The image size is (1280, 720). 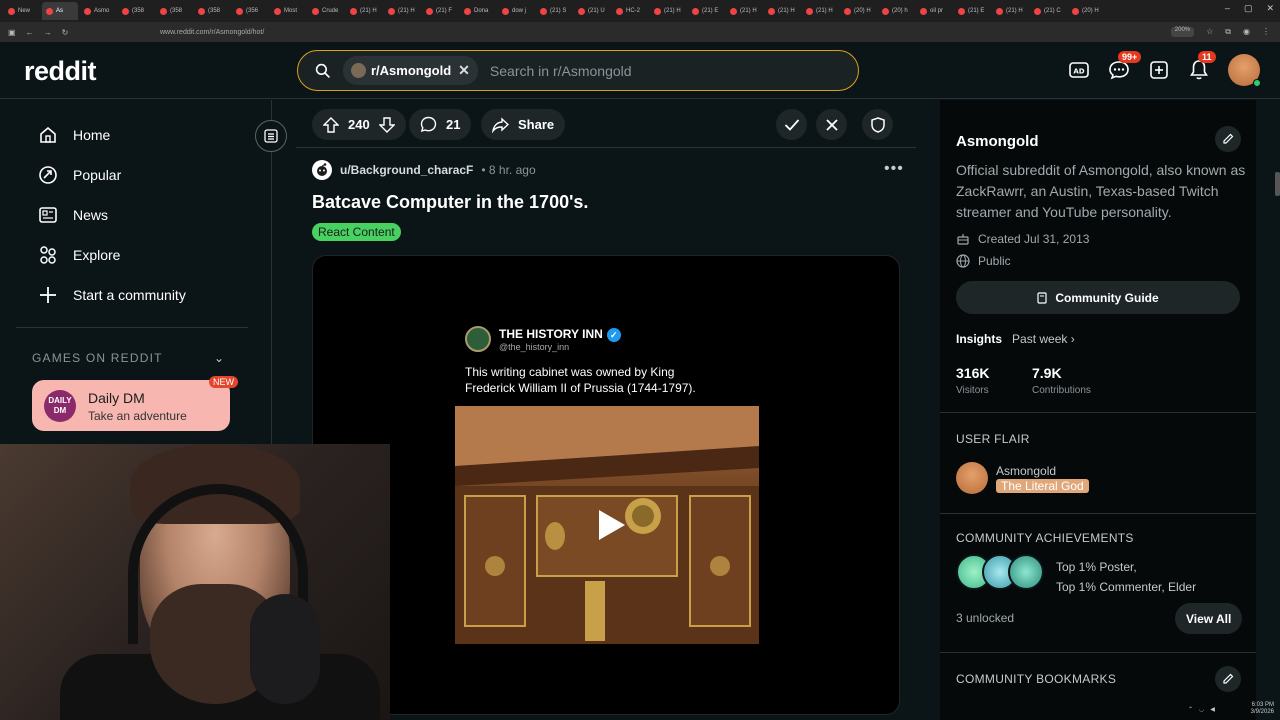 What do you see at coordinates (74, 135) in the screenshot?
I see `sidebar-item-home: Home` at bounding box center [74, 135].